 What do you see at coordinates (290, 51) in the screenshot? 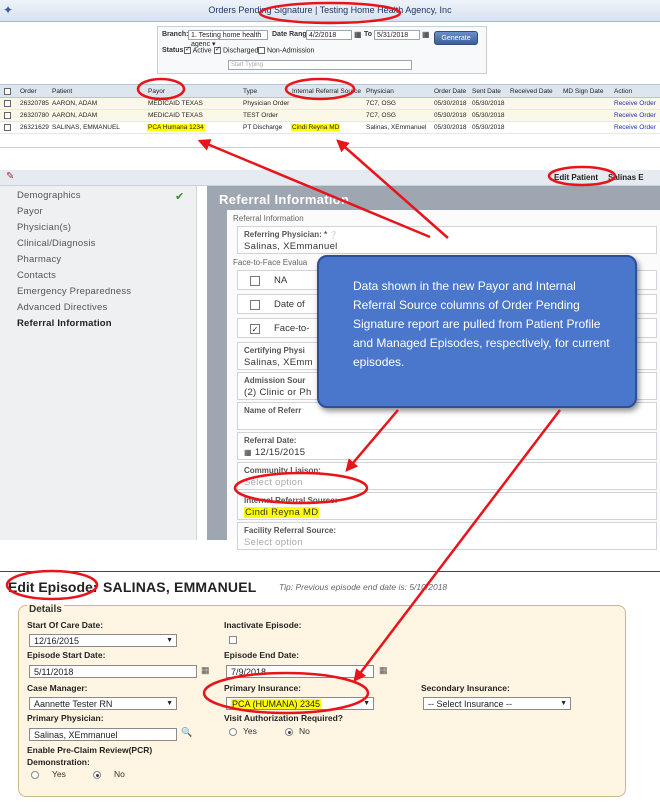
I see `status-nonadmission-label: Non-Admission` at bounding box center [290, 51].